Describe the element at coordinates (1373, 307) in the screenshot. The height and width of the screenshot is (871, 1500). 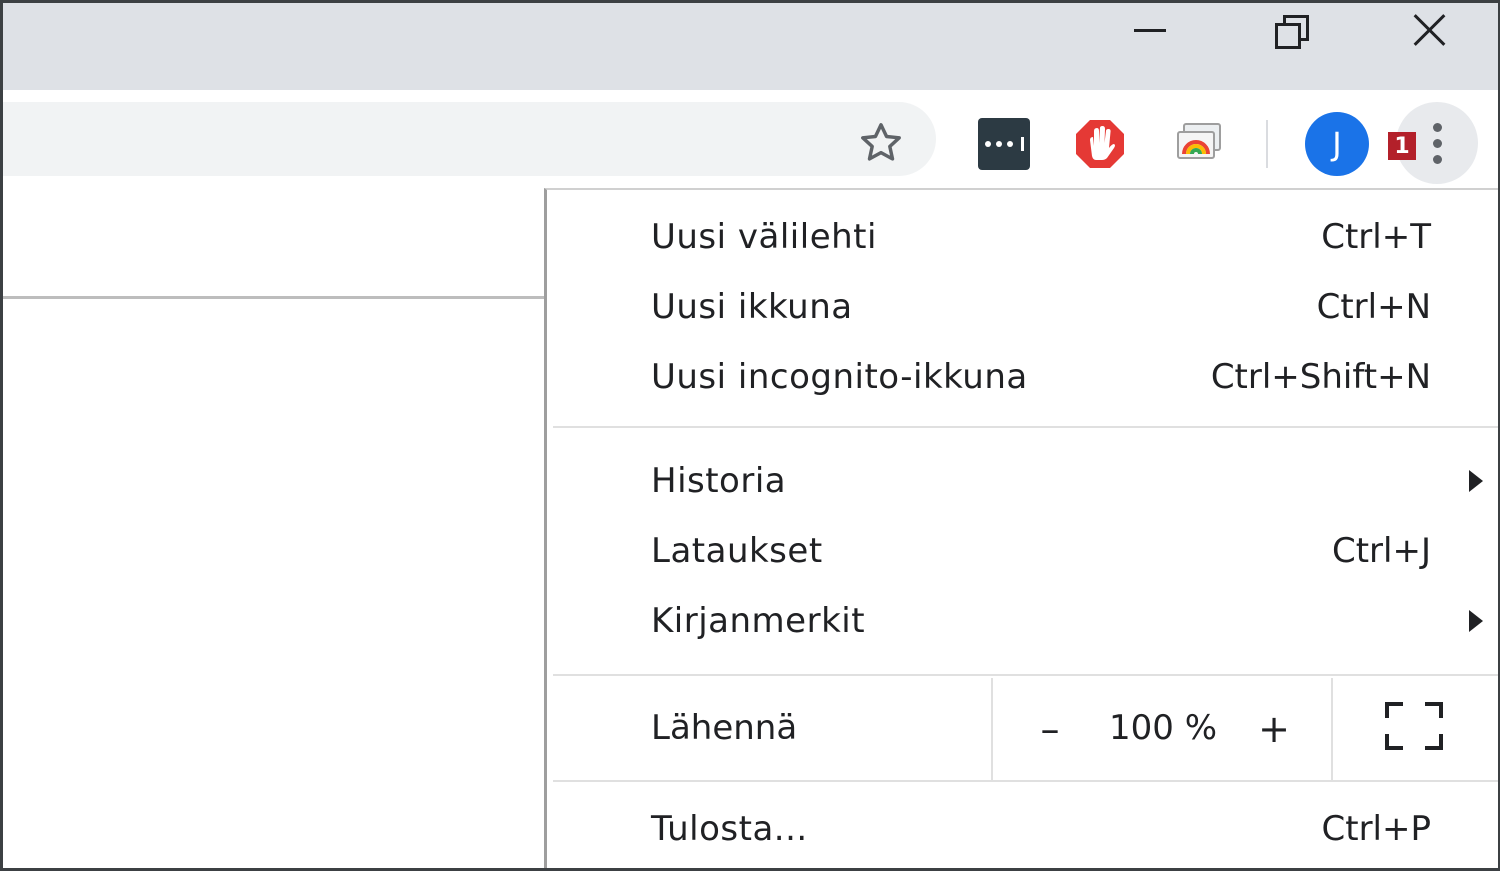
I see `menu-item-shortcut: Ctrl+N` at that location.